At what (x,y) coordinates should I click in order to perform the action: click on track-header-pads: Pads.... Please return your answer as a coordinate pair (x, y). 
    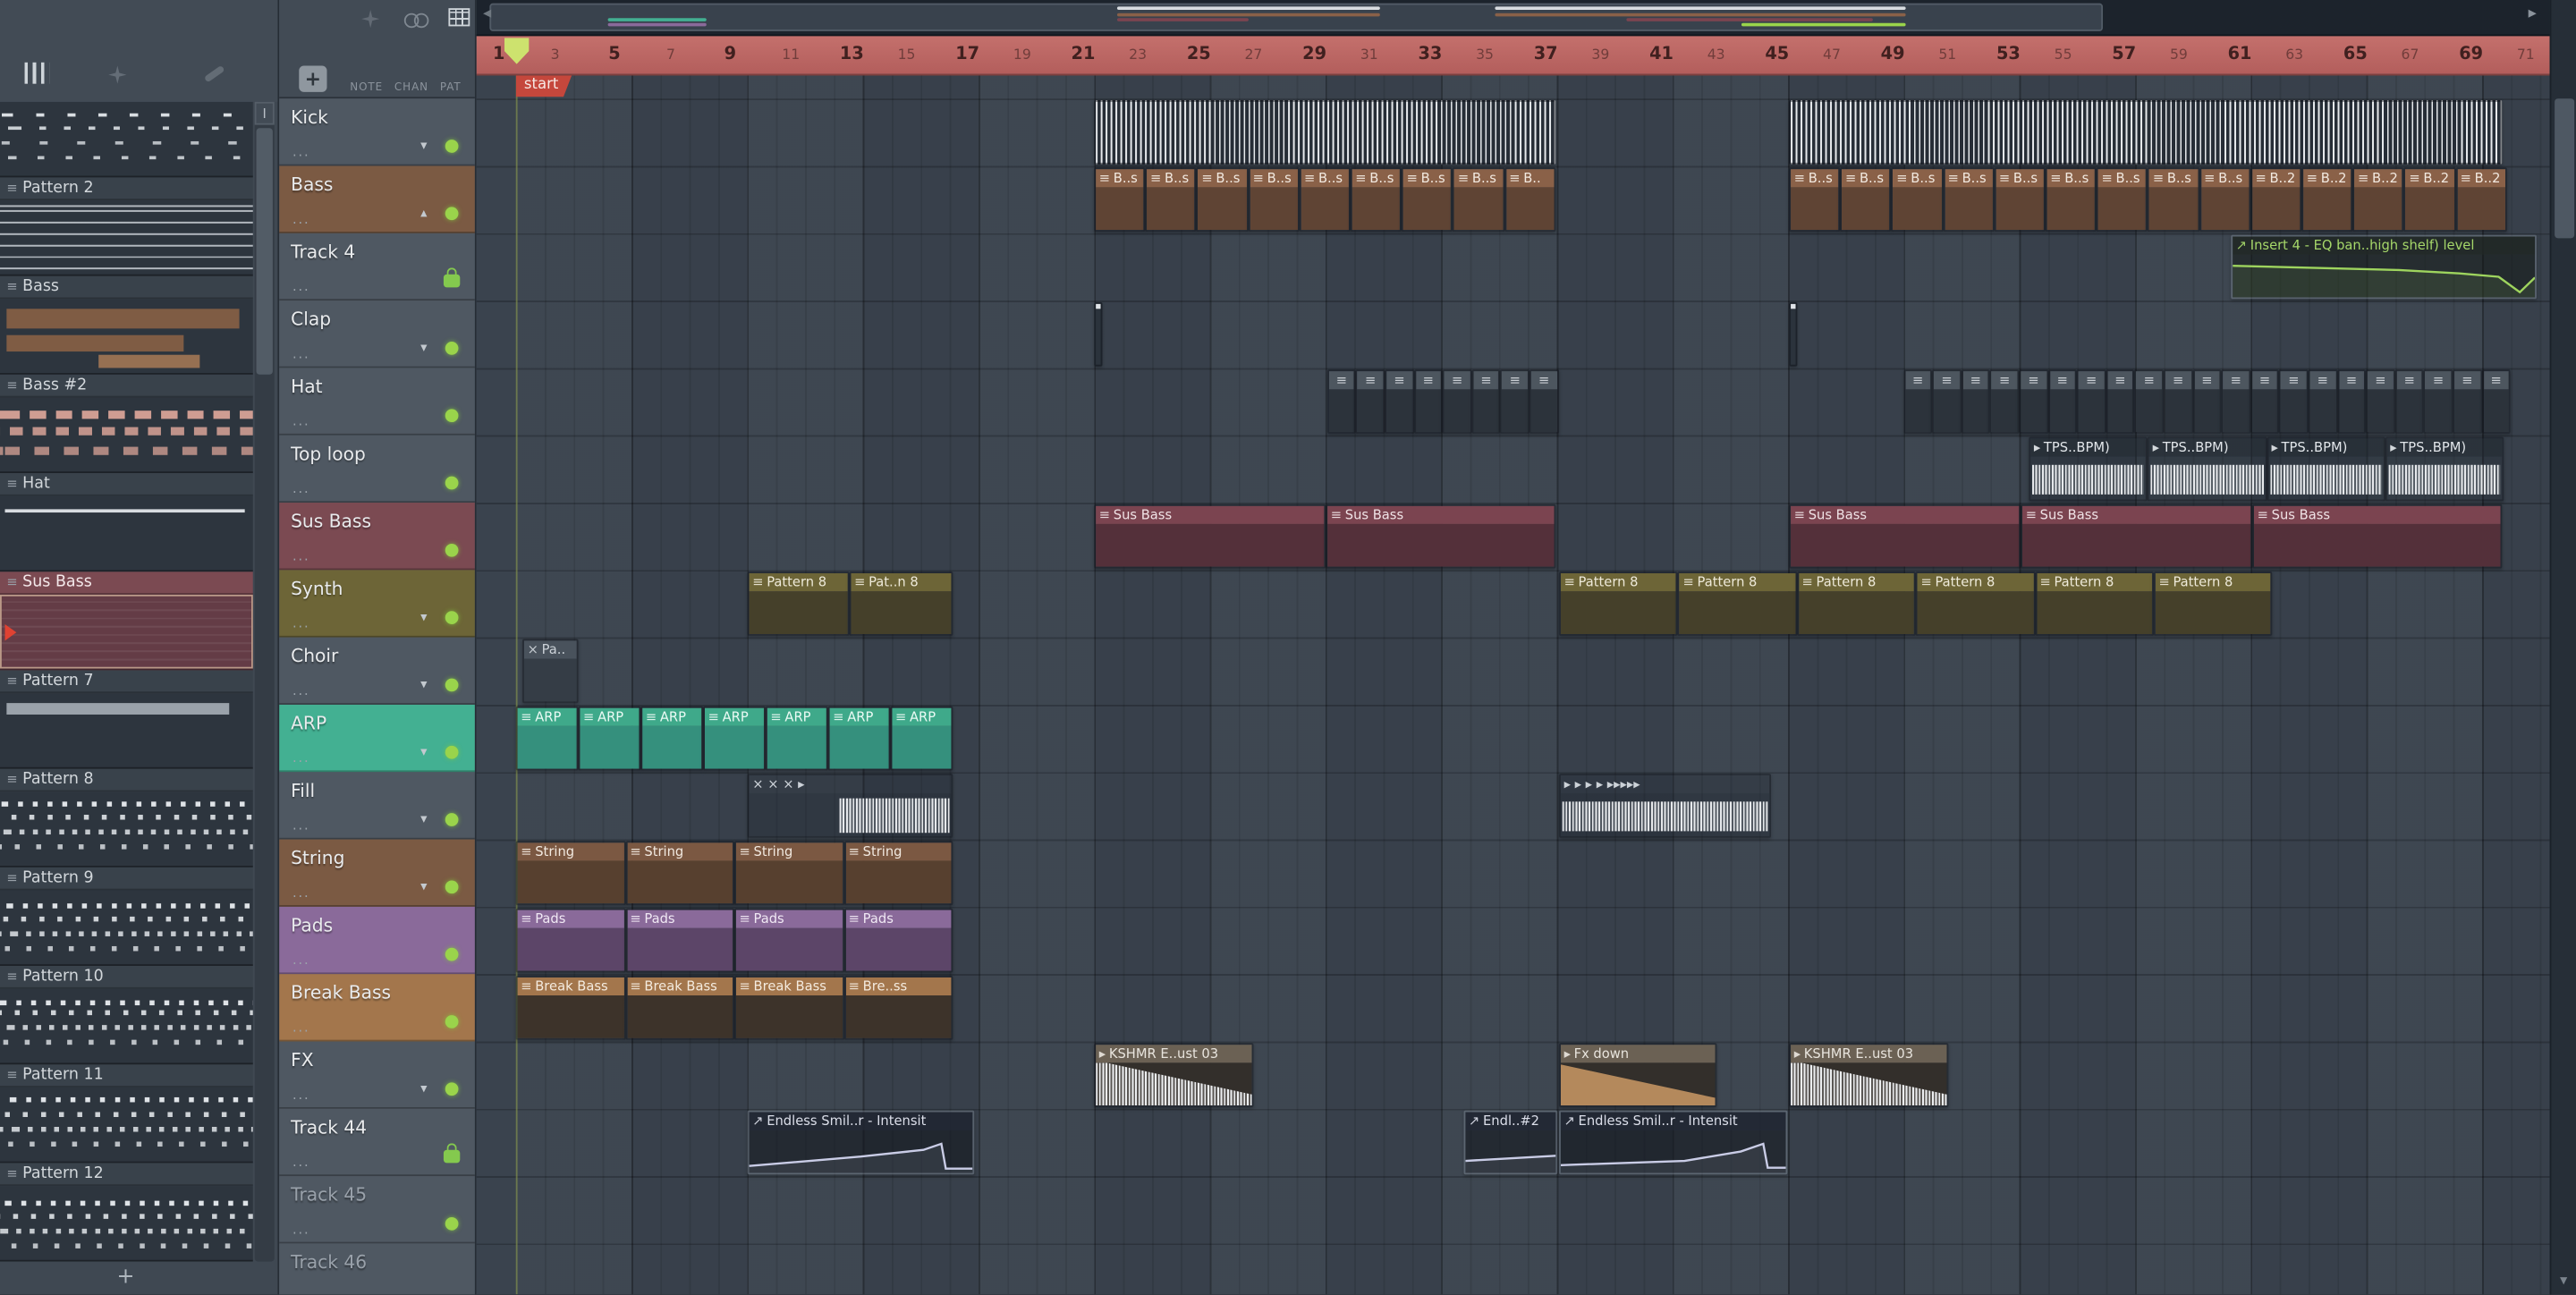
    Looking at the image, I should click on (377, 941).